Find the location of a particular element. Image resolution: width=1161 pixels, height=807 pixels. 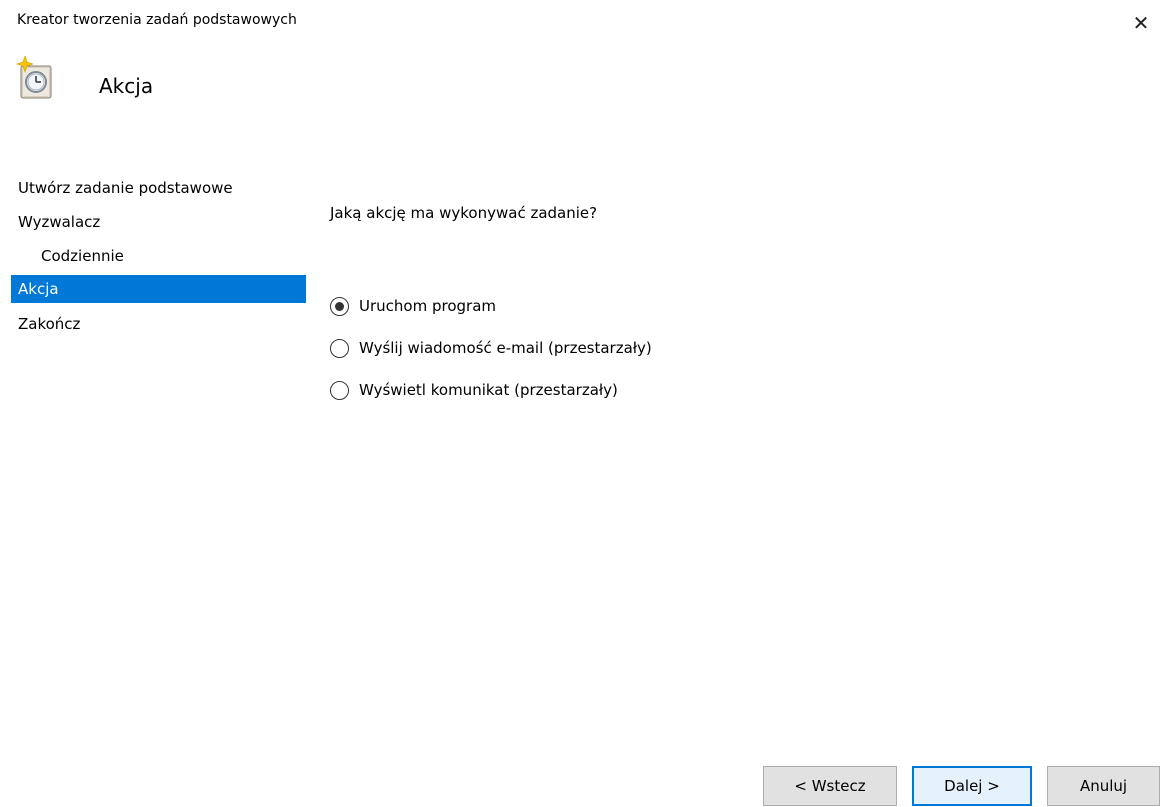

option-send-email: Wyślij wiadomość e-mail (przestarzały) is located at coordinates (491, 348).